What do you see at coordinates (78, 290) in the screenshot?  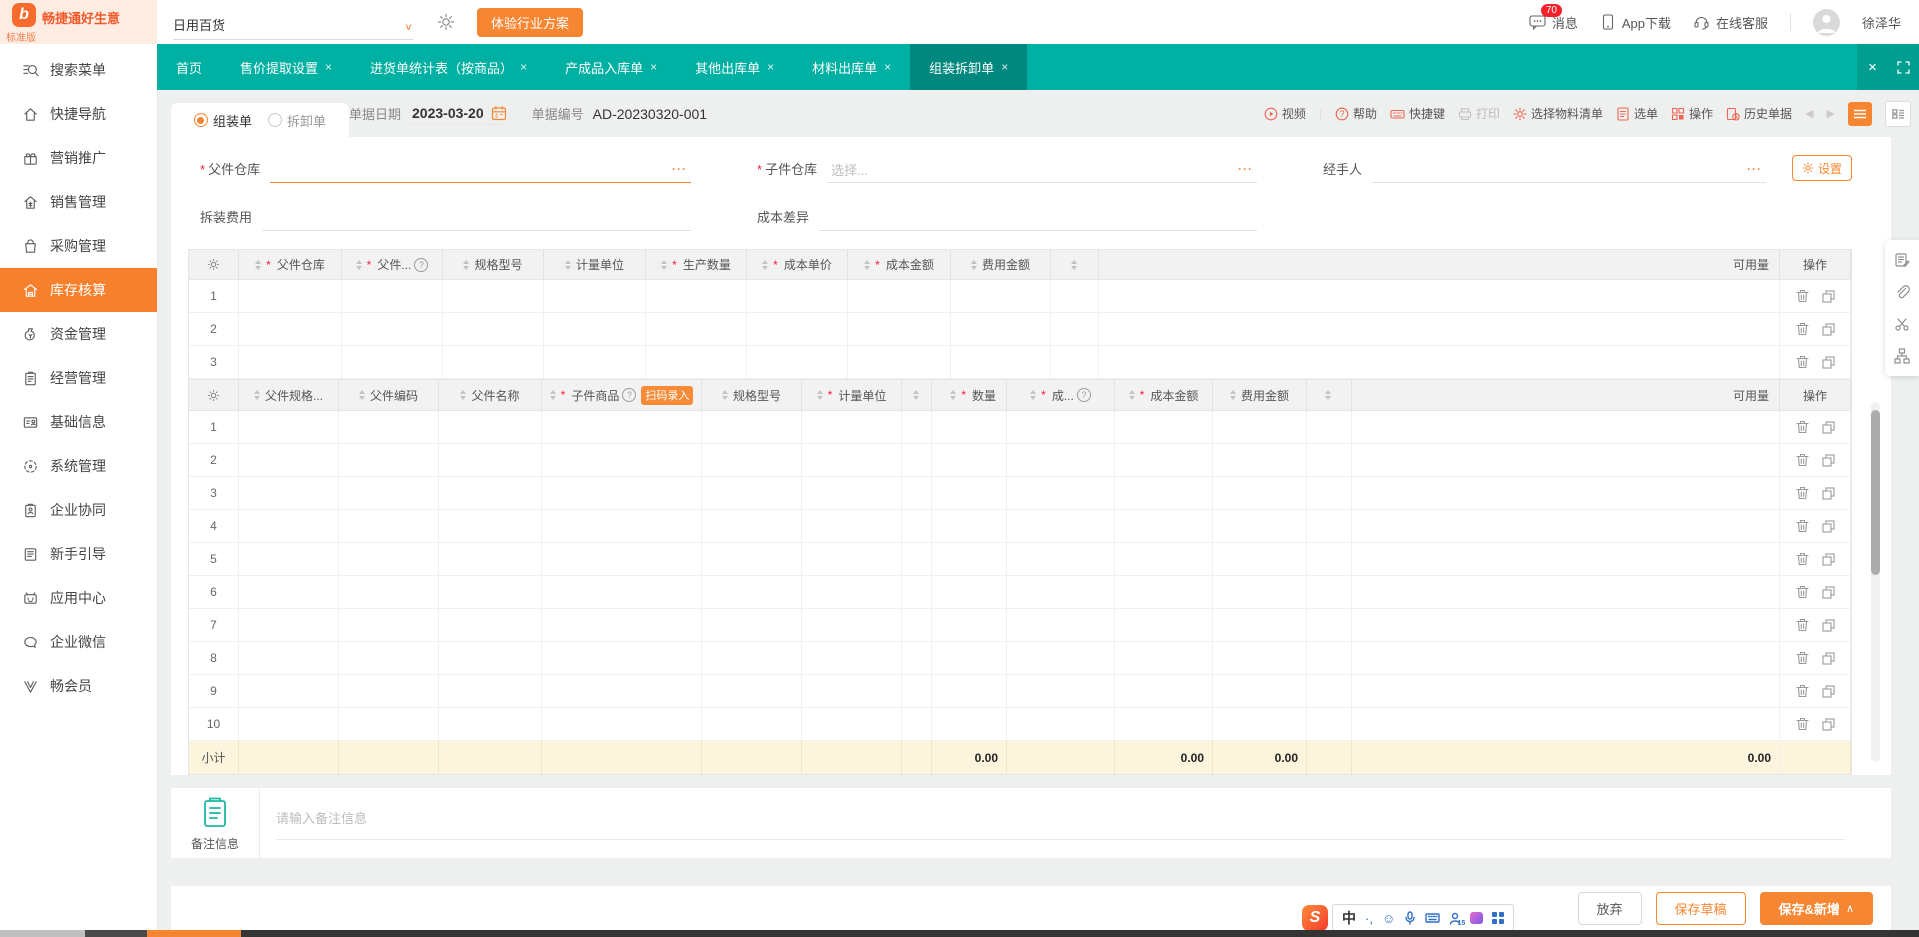 I see `sidebar-item-inventory-accounting: 库存核算` at bounding box center [78, 290].